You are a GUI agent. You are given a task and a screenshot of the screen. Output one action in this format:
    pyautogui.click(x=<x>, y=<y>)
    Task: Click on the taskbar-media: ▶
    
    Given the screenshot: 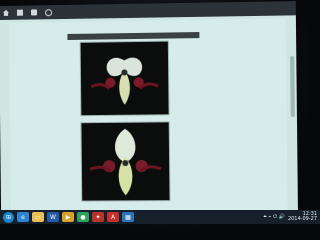 What is the action you would take?
    pyautogui.click(x=68, y=217)
    